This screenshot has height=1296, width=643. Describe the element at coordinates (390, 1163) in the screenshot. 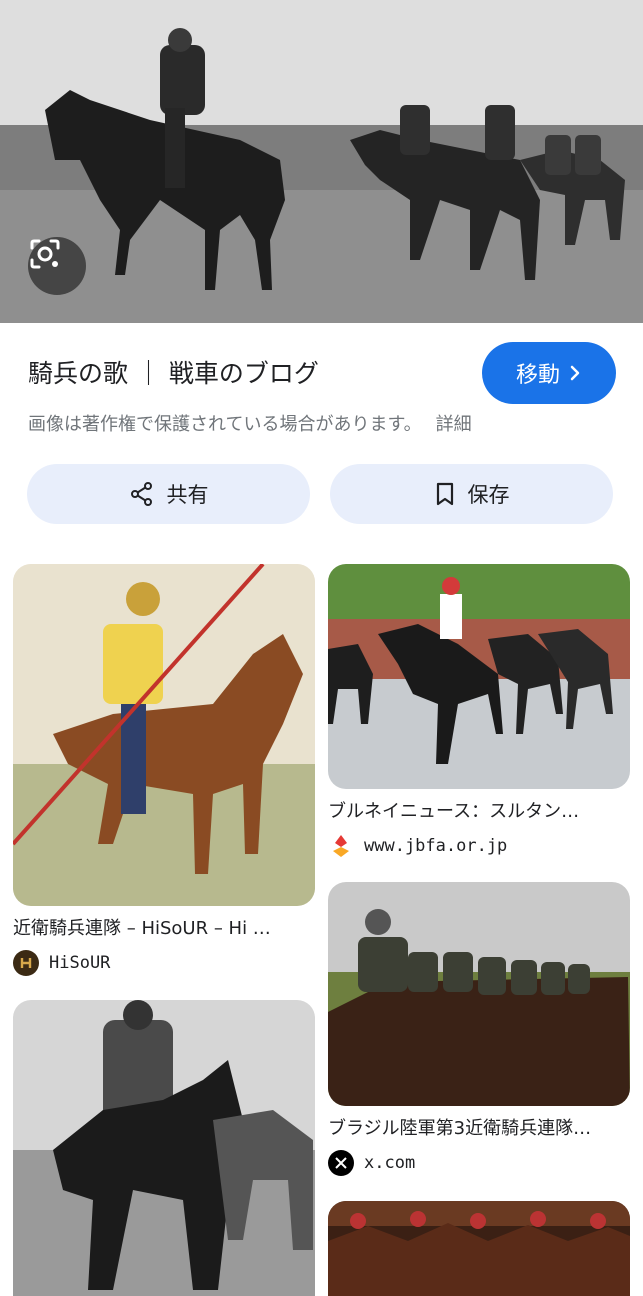

I see `related-source-name: x.com` at that location.